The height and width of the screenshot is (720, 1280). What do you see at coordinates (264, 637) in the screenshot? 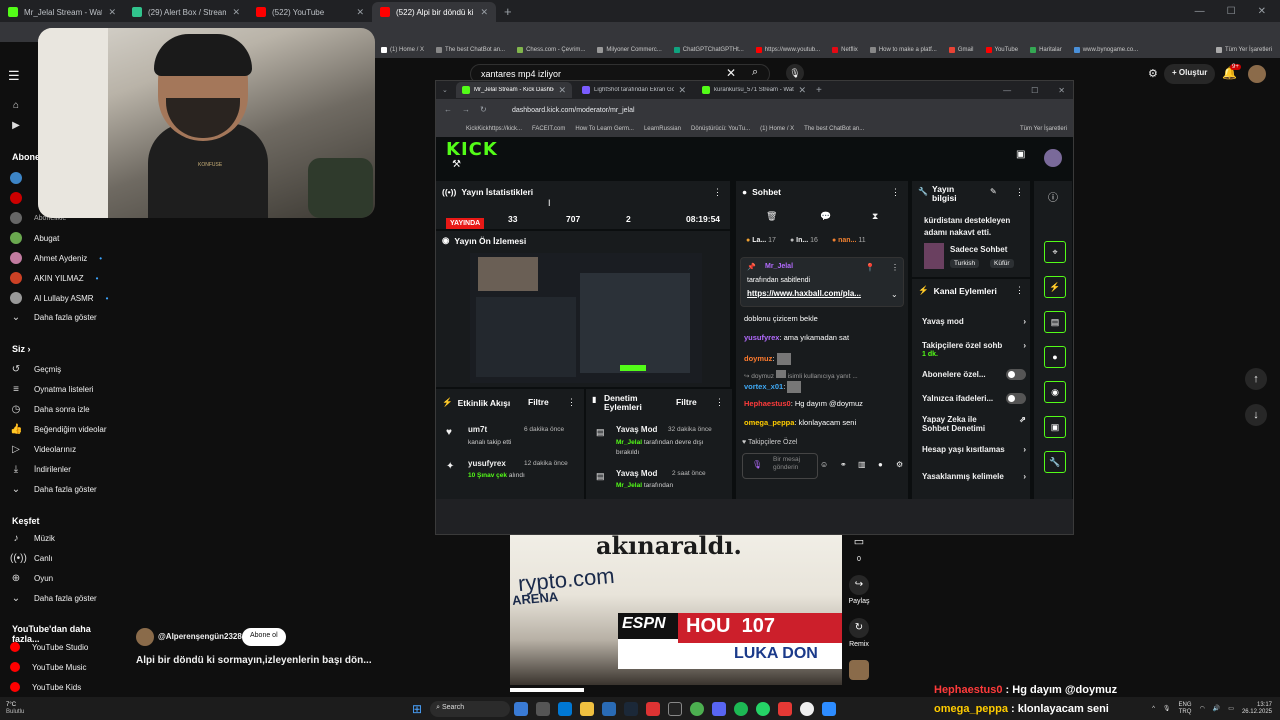
I see `subscribe-button: Abone ol` at bounding box center [264, 637].